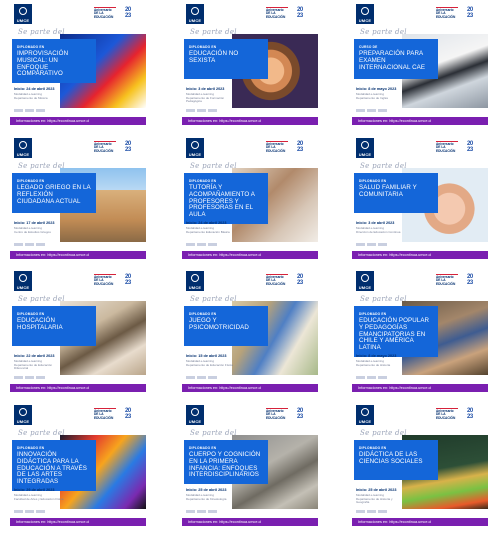  I want to click on department: Departamento Educación Básica, so click(208, 231).